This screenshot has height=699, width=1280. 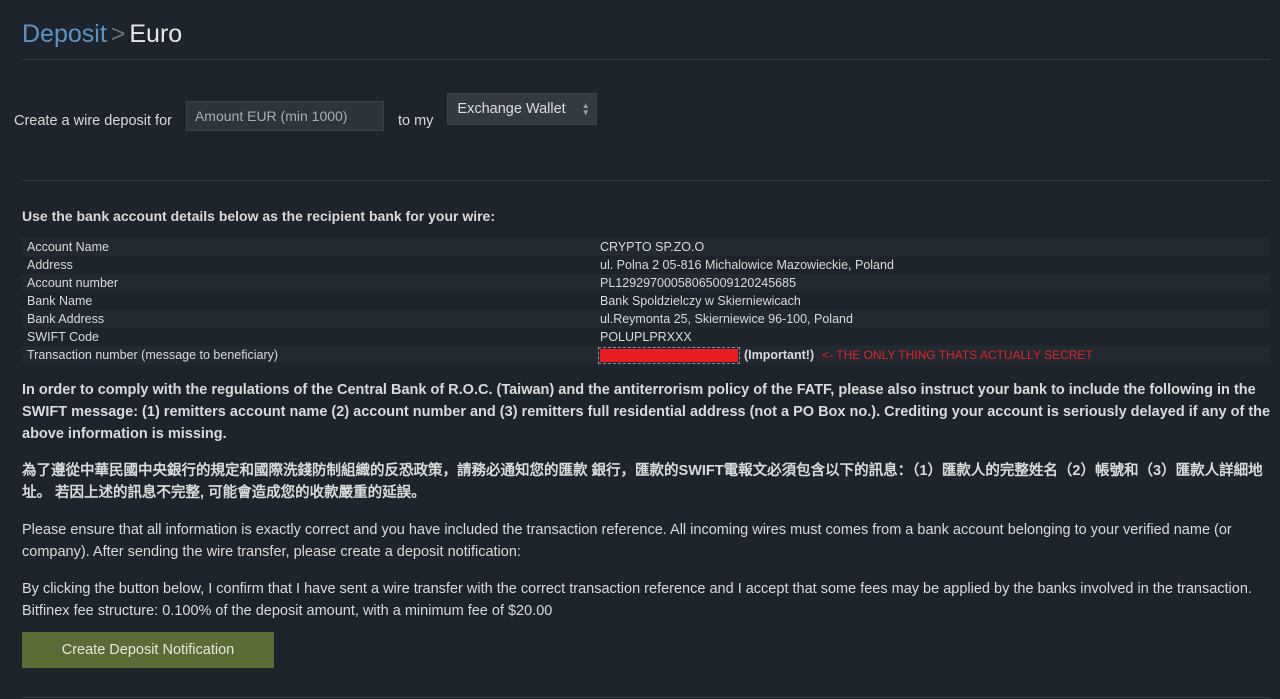 I want to click on amount-input, so click(x=284, y=116).